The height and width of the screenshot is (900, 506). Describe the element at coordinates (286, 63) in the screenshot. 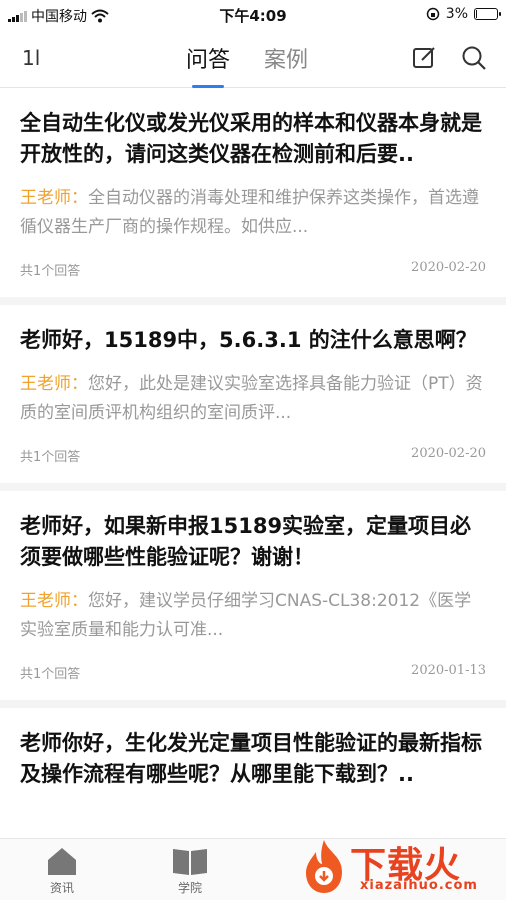

I see `tab-cases: 案例` at that location.